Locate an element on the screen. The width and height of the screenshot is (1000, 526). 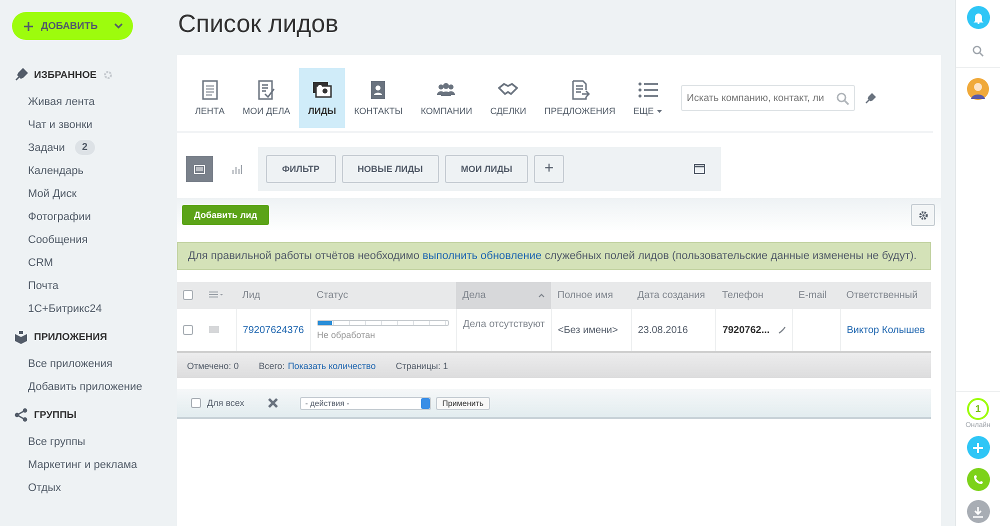
column-header: Статус is located at coordinates (383, 295).